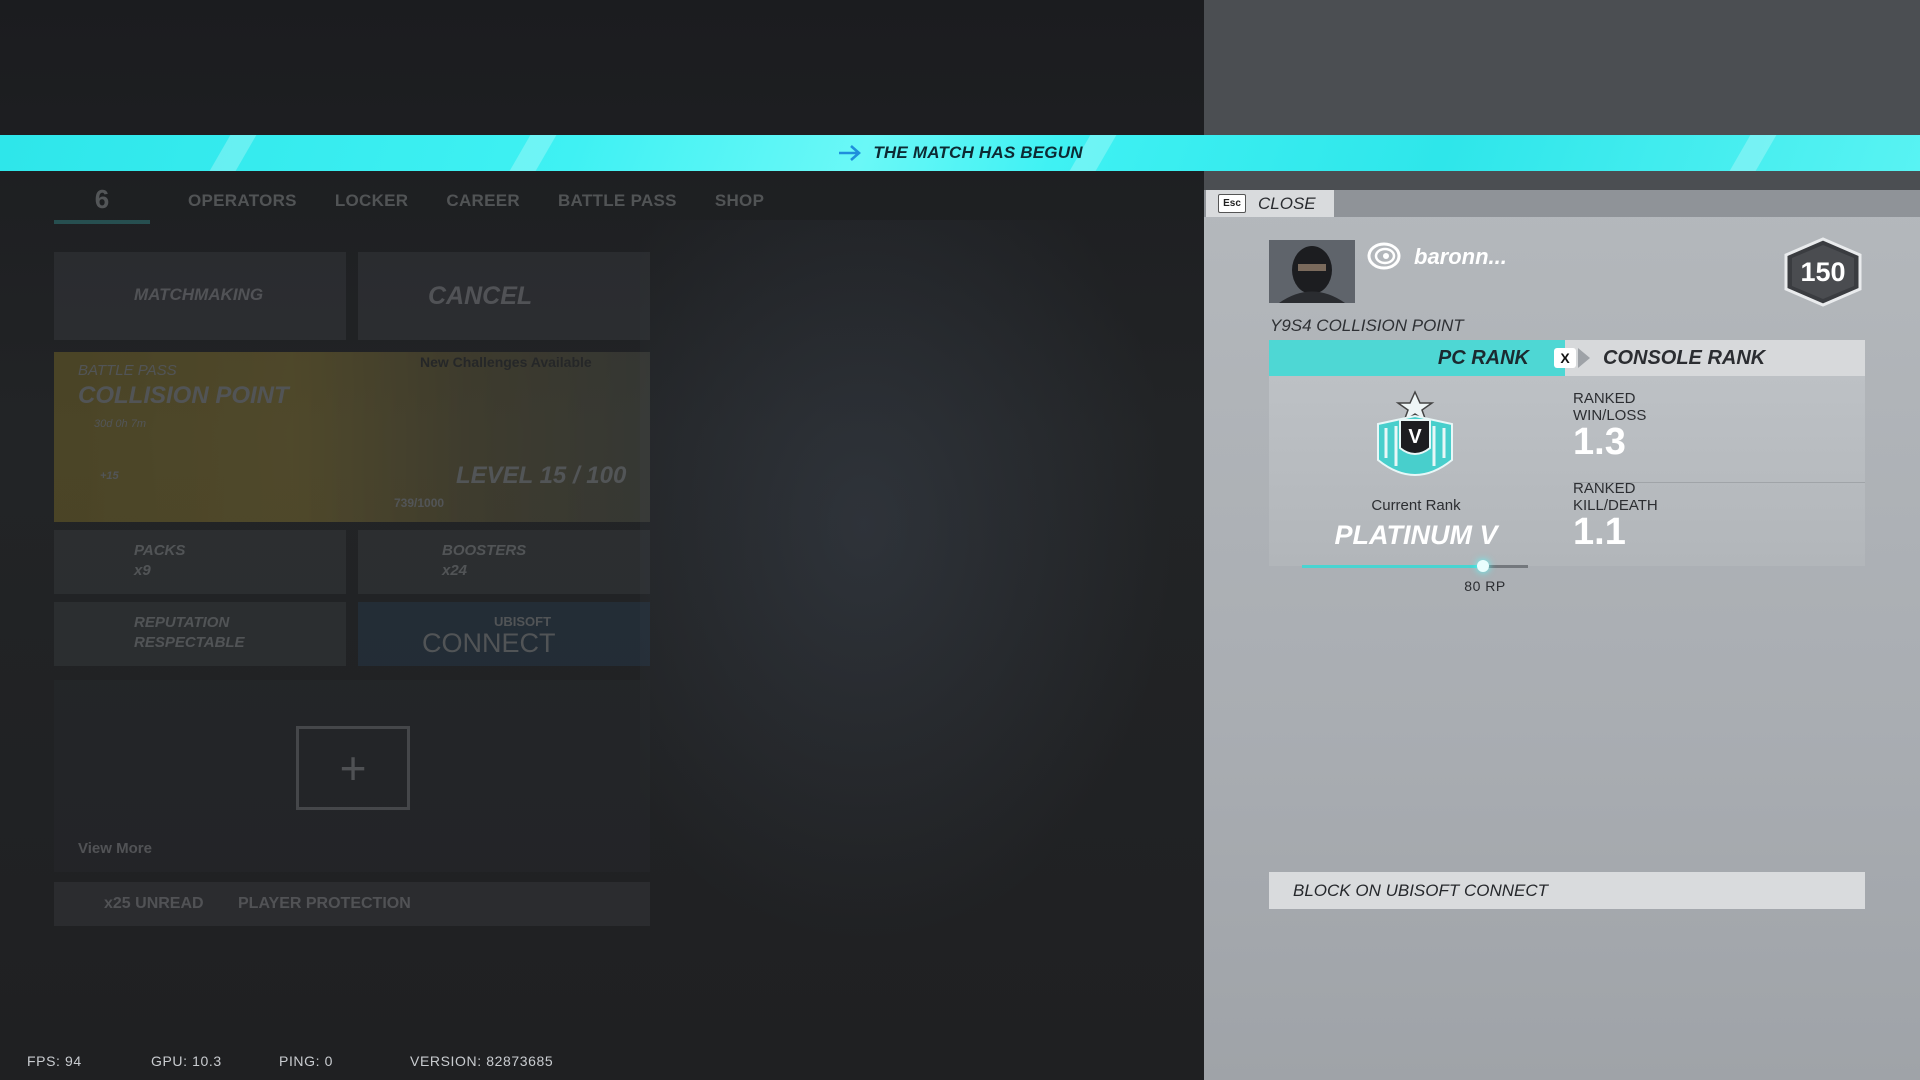  Describe the element at coordinates (484, 550) in the screenshot. I see `boosters-label: BOOSTERS` at that location.